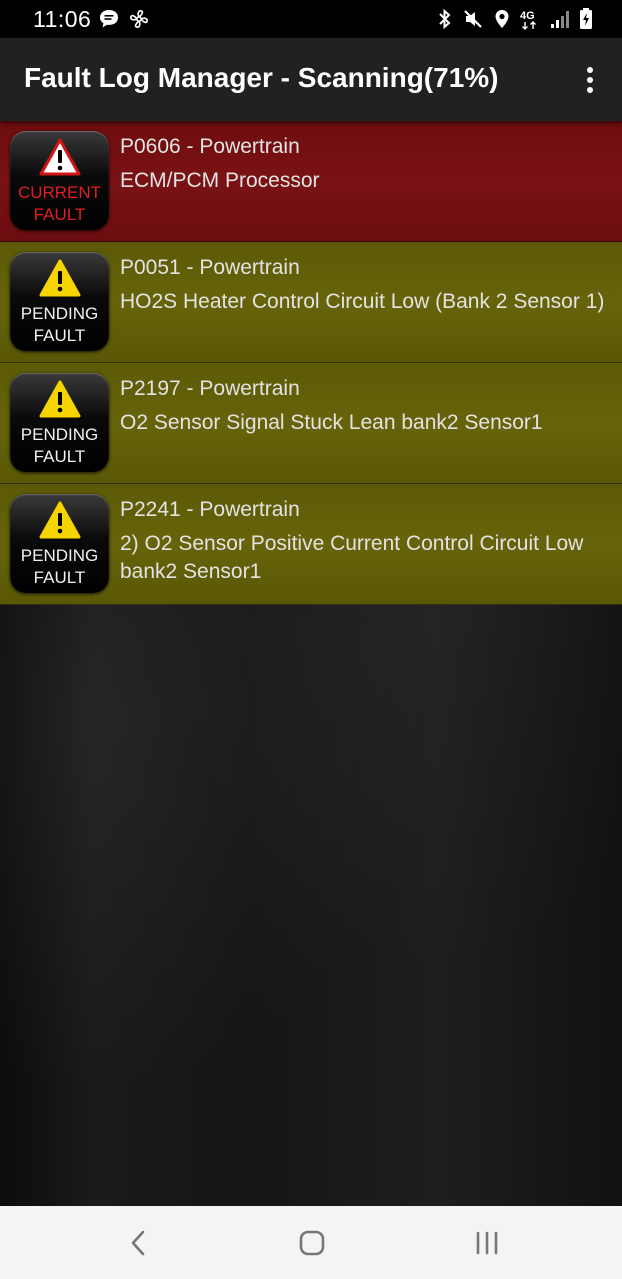 This screenshot has width=622, height=1279. What do you see at coordinates (59, 180) in the screenshot?
I see `current-fault-badge: CURRENT FAULT` at bounding box center [59, 180].